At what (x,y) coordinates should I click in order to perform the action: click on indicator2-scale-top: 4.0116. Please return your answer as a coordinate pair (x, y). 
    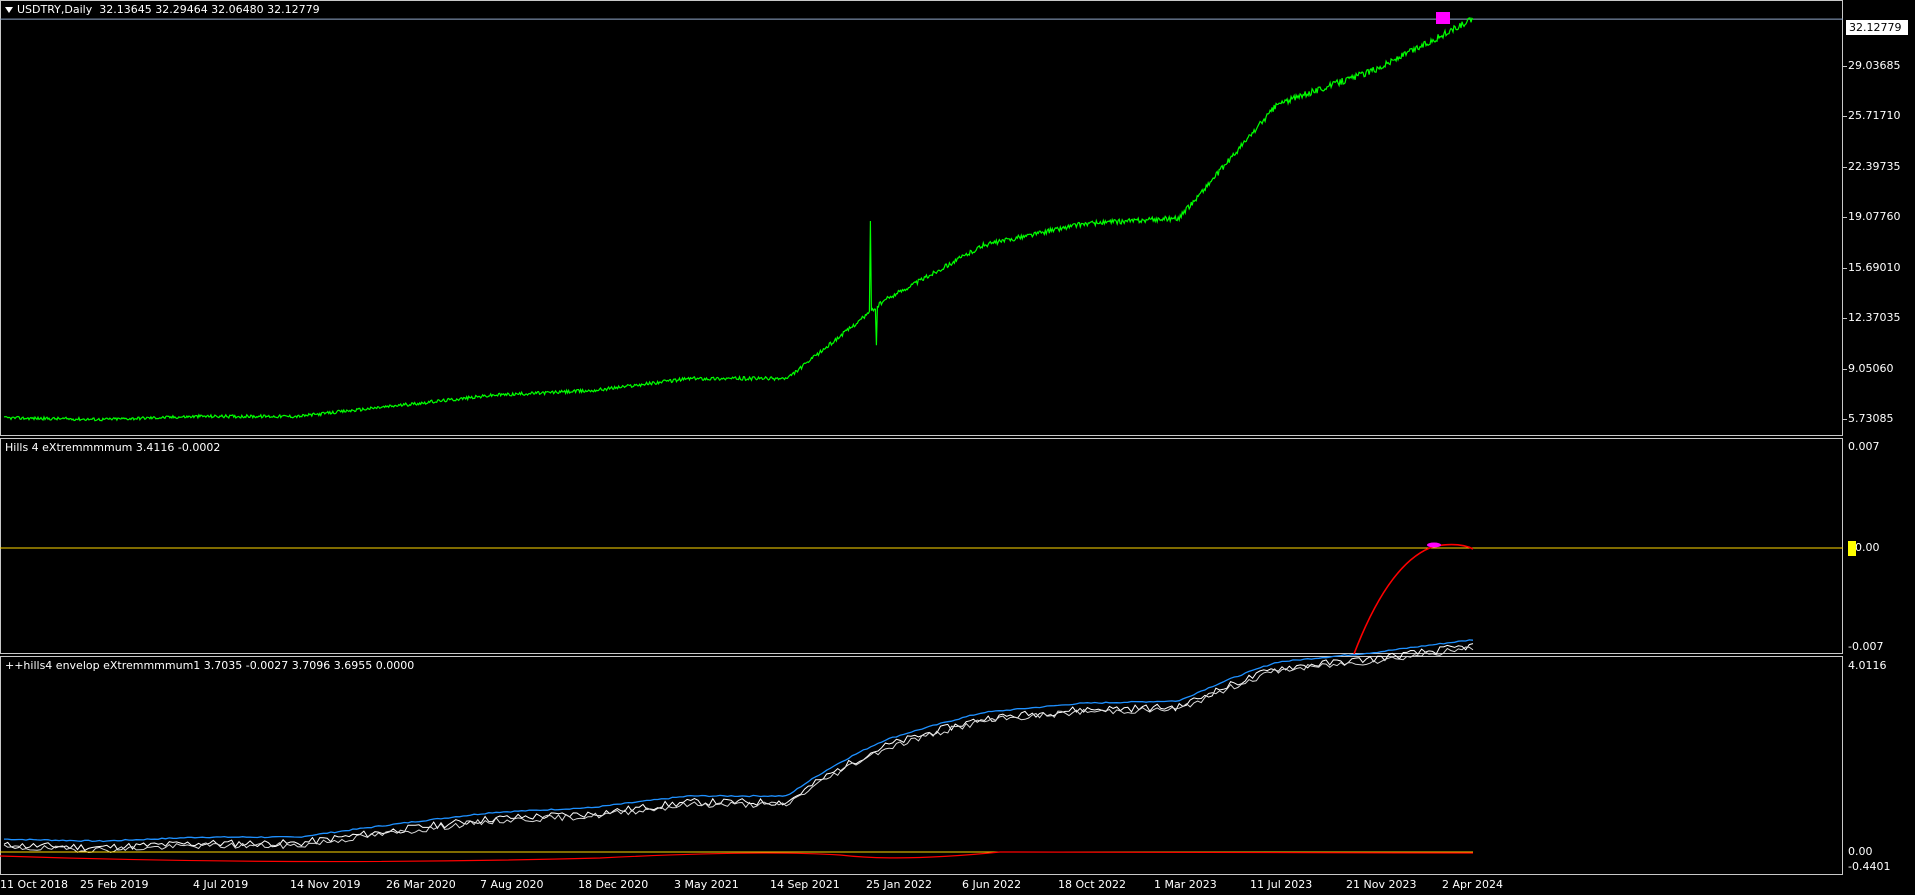
    Looking at the image, I should click on (1867, 665).